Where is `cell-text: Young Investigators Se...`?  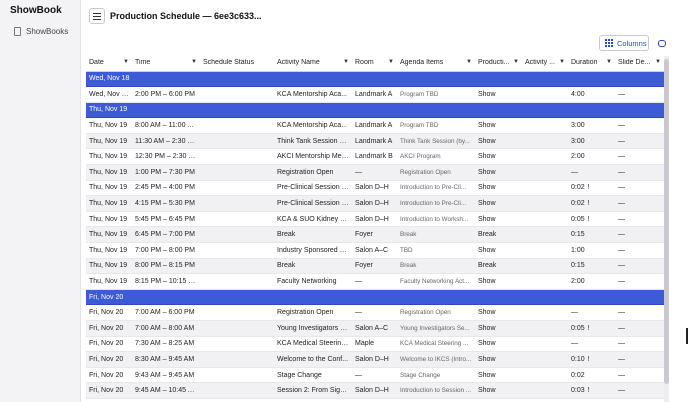
cell-text: Young Investigators Se... is located at coordinates (435, 328).